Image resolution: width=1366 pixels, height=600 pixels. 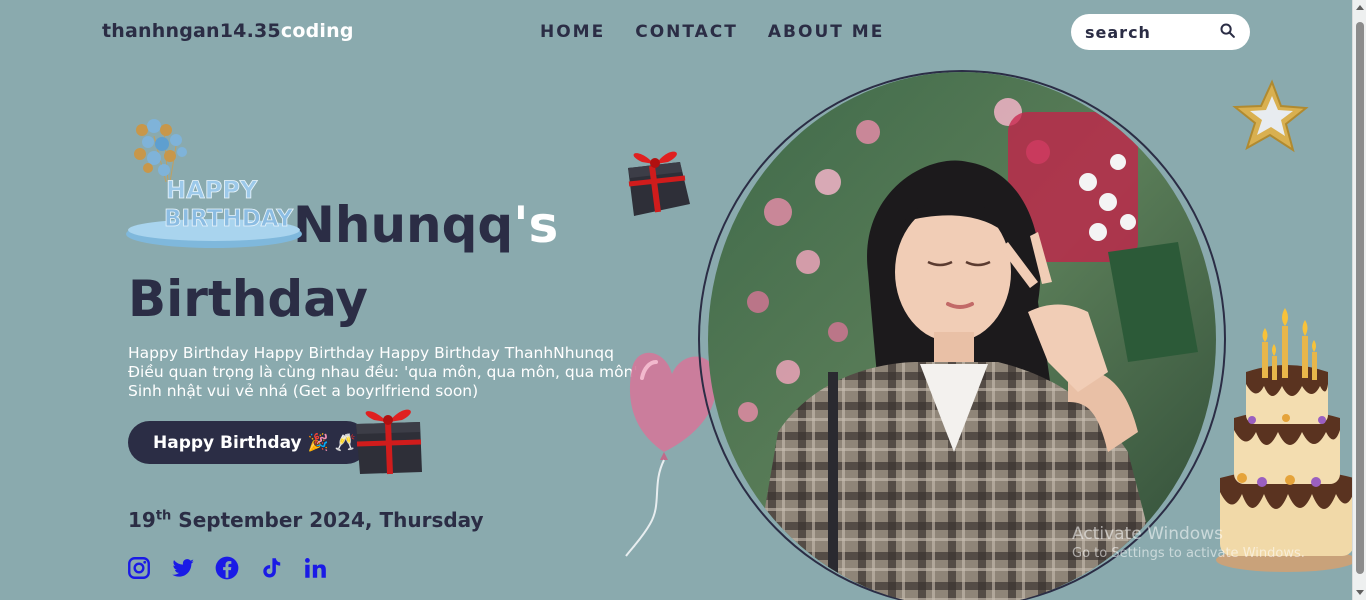 I want to click on birthday-date: 19th September 2024, Thursday, so click(x=306, y=520).